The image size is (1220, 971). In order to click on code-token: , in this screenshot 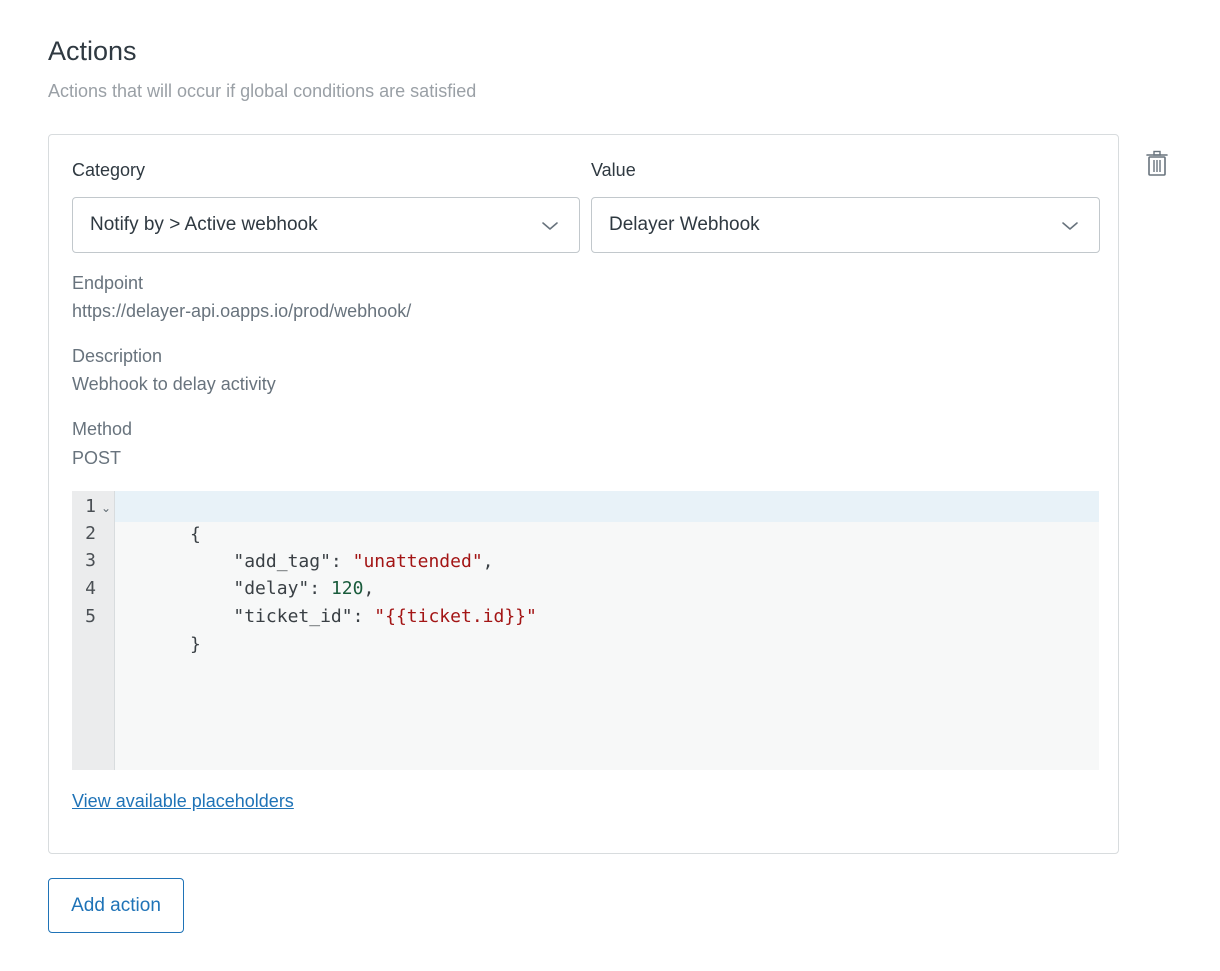, I will do `click(488, 561)`.